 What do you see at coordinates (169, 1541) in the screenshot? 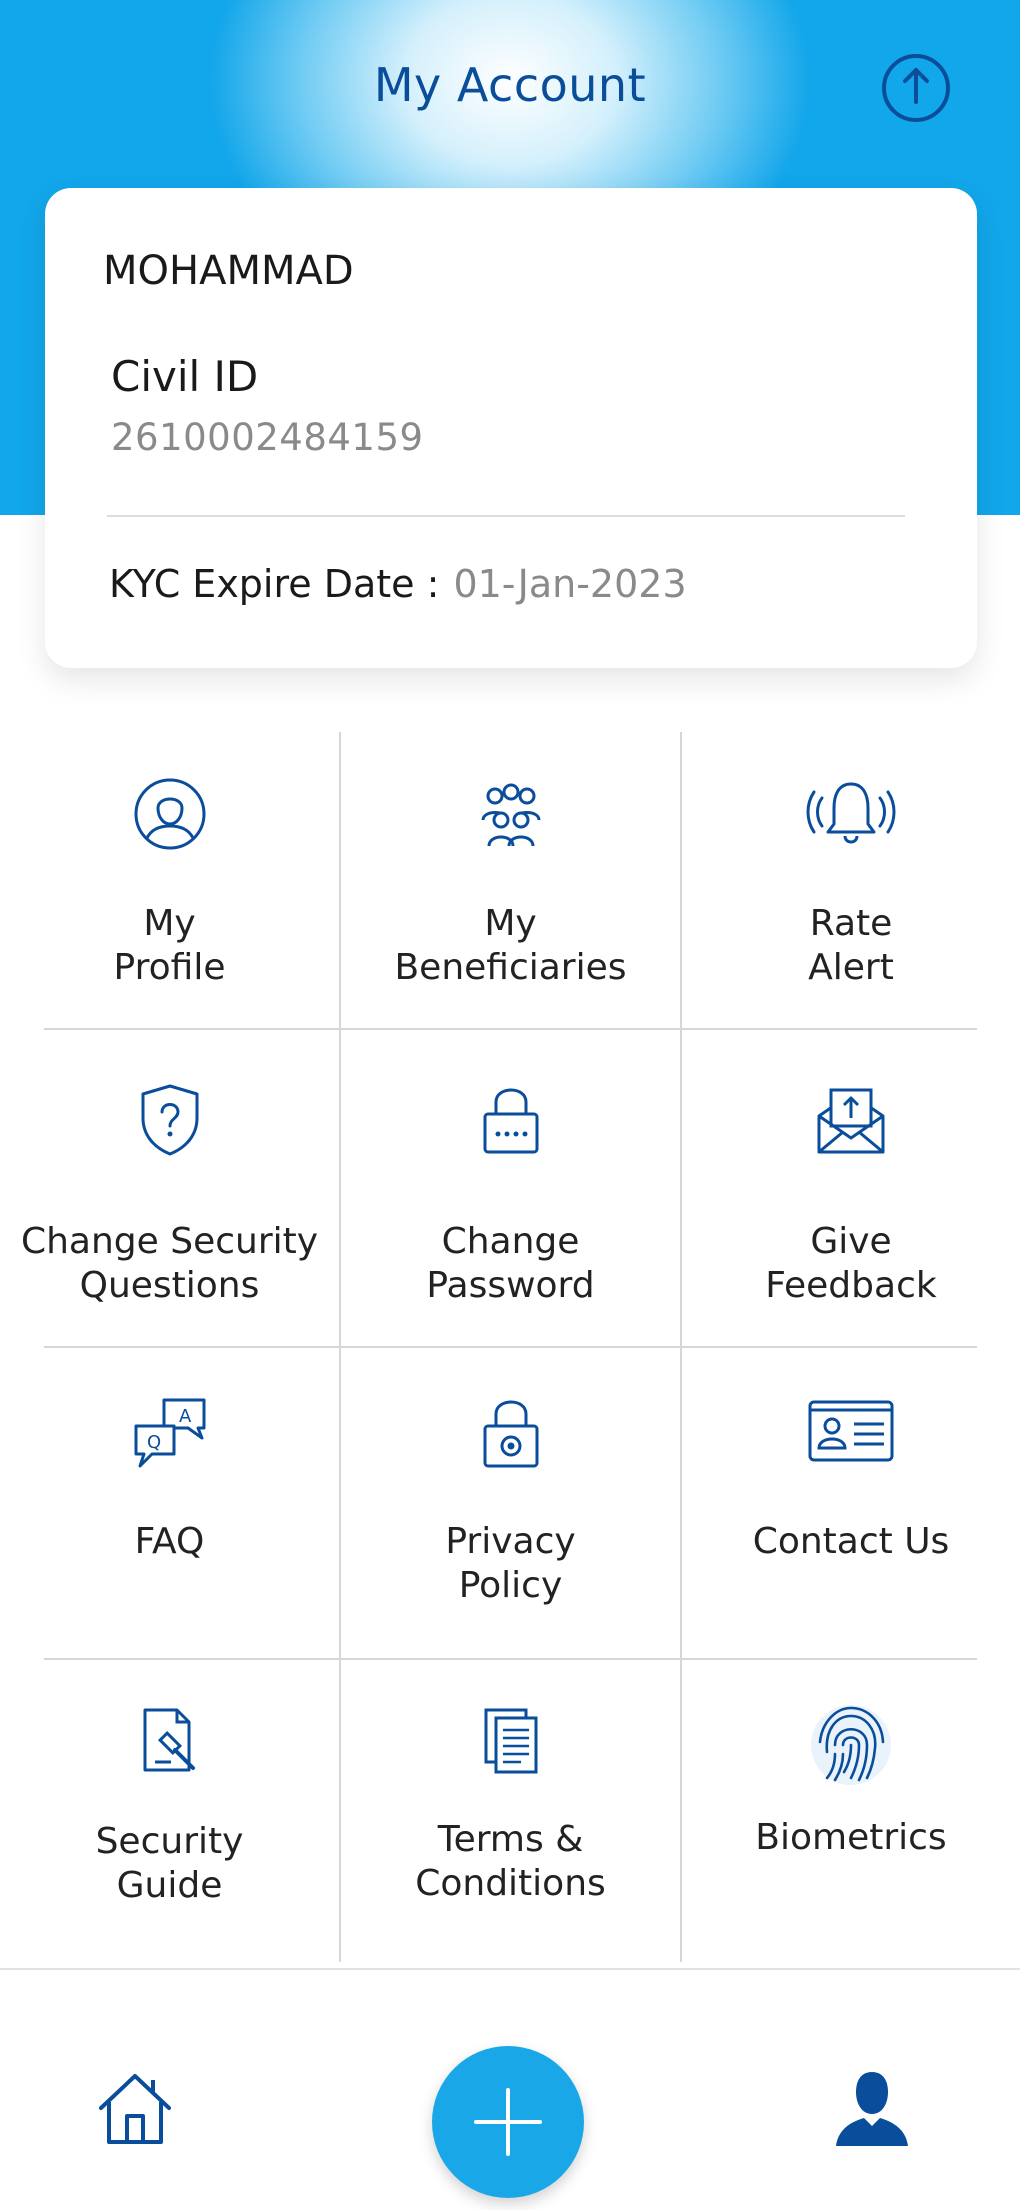
I see `menu-item-label: FAQ` at bounding box center [169, 1541].